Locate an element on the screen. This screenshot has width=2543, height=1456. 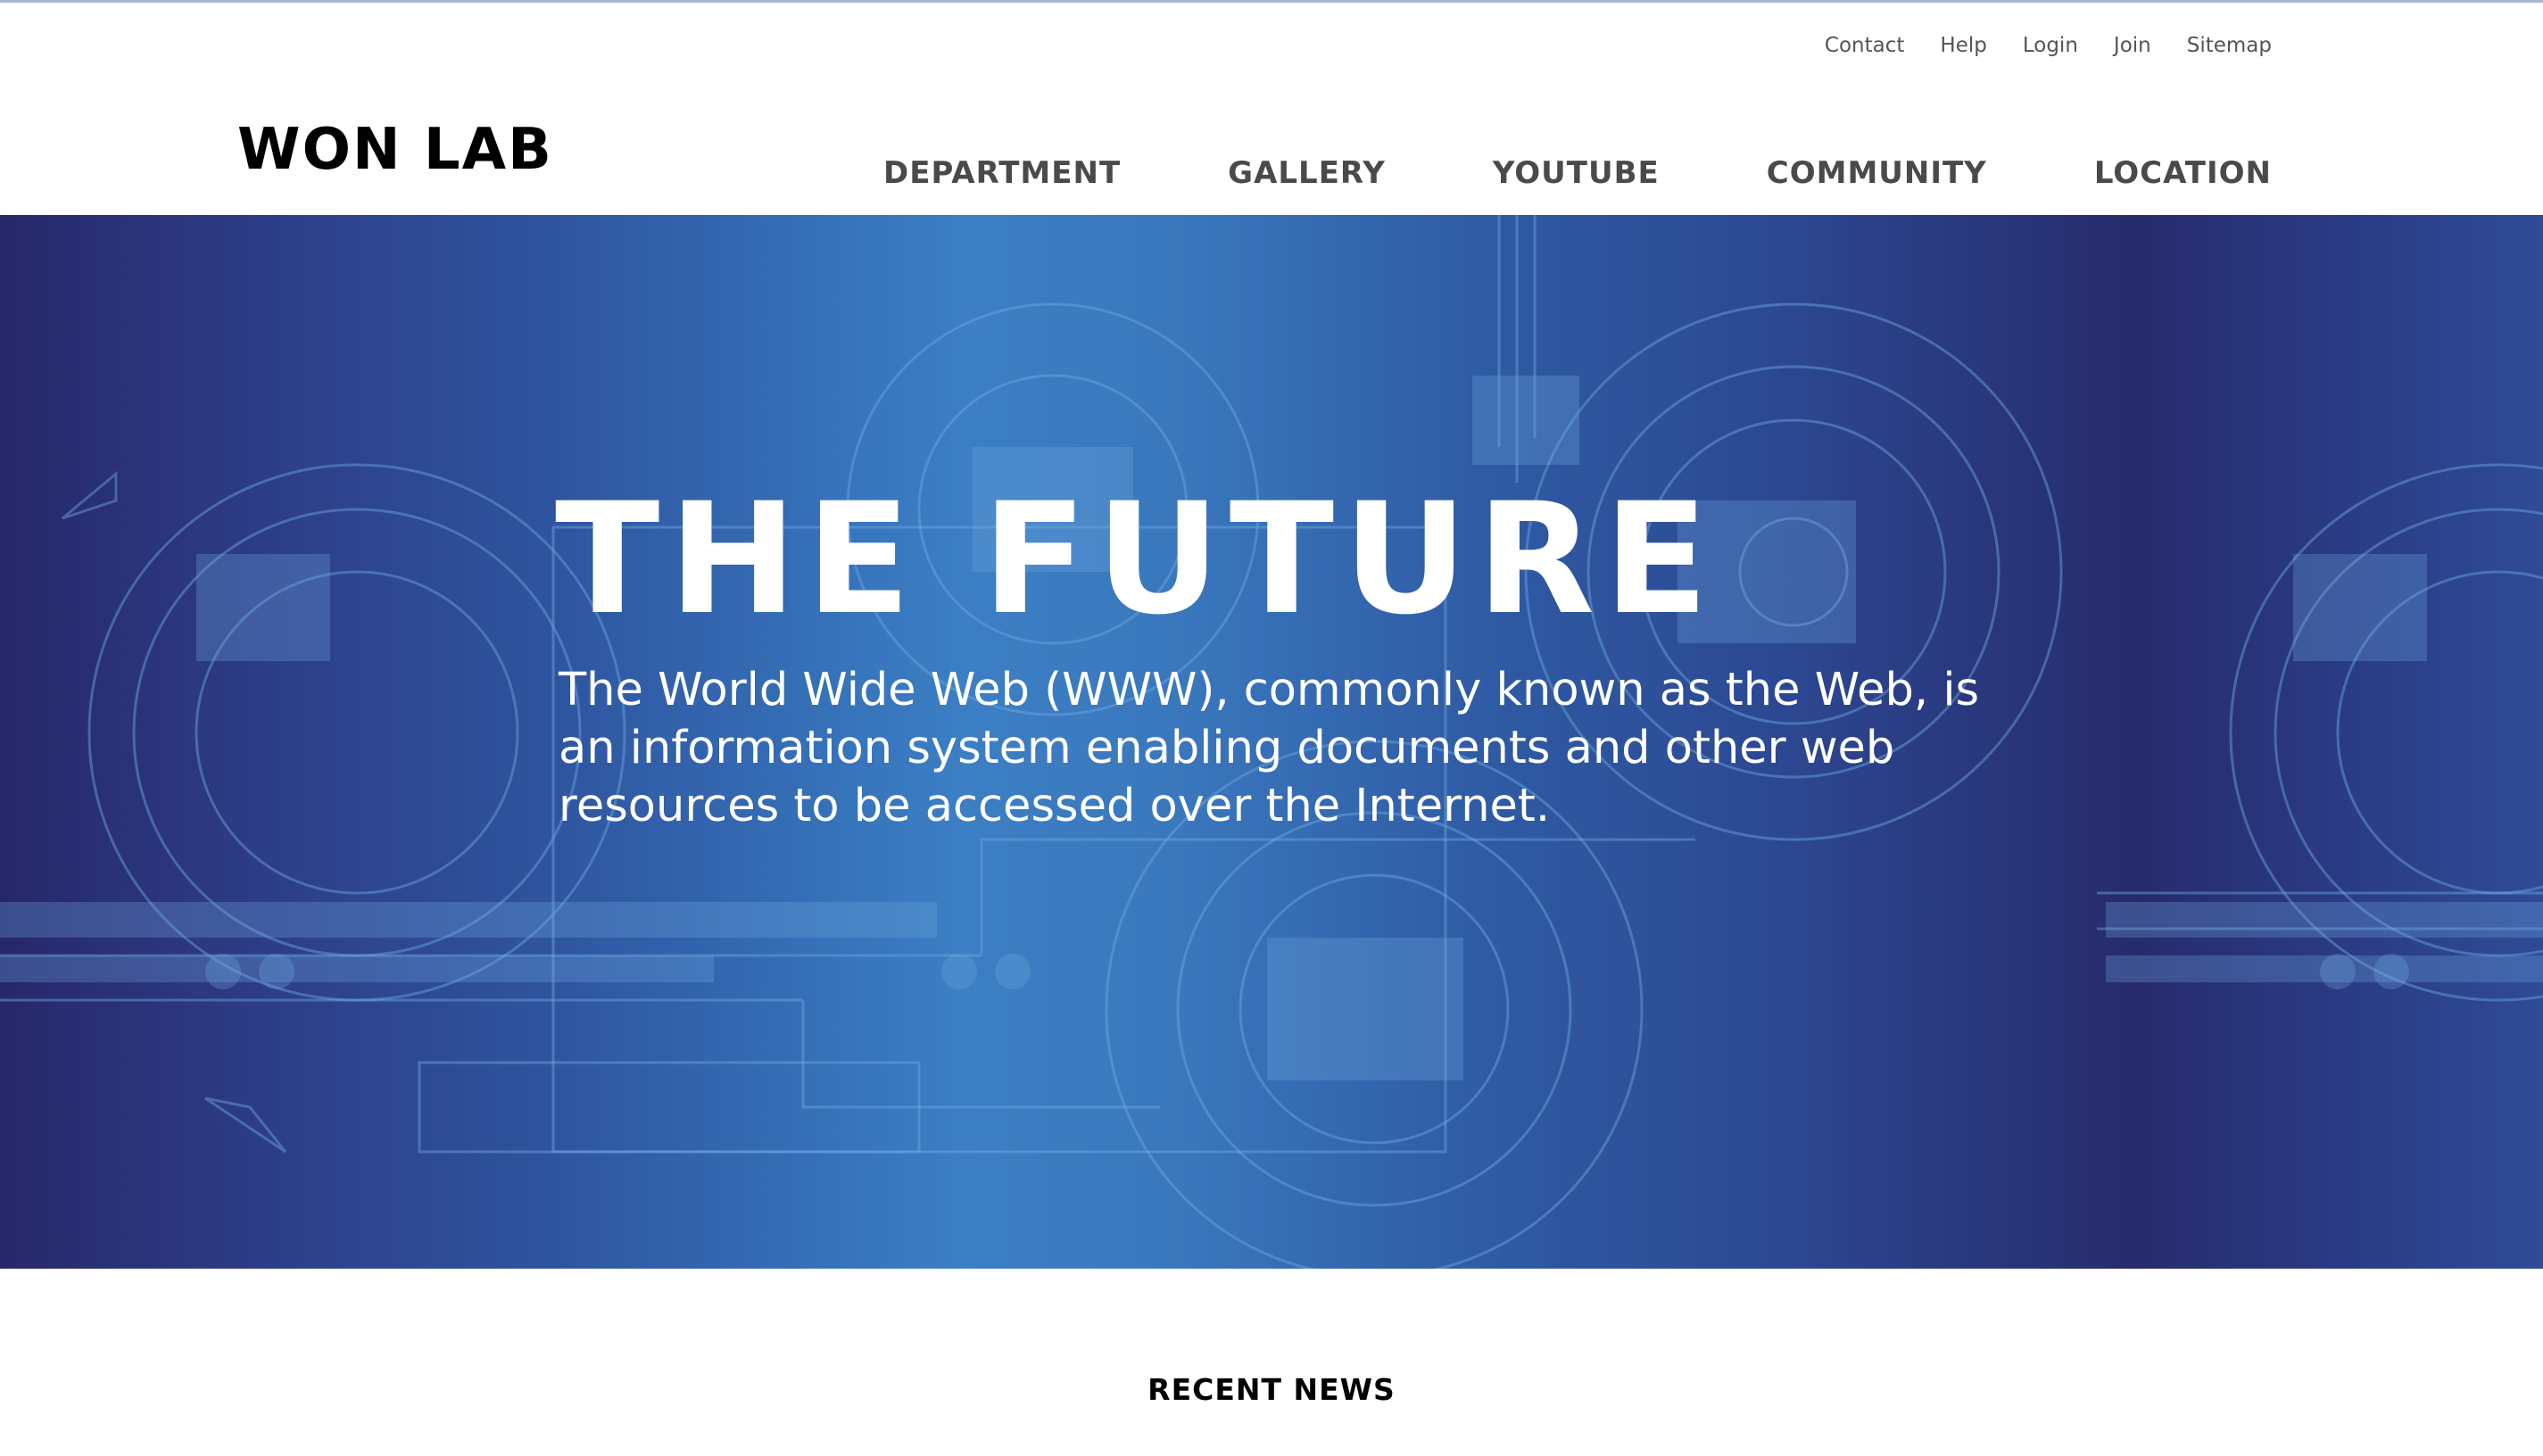
utility-item-help: Help is located at coordinates (1963, 45).